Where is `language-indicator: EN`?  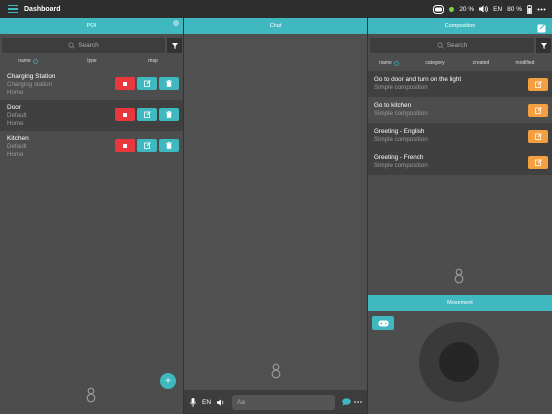 language-indicator: EN is located at coordinates (497, 9).